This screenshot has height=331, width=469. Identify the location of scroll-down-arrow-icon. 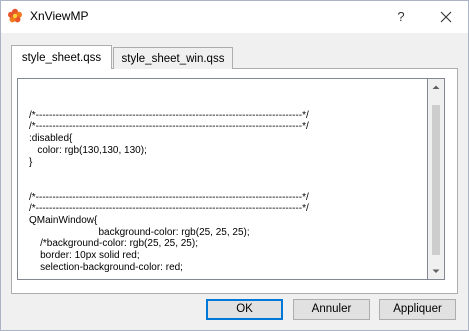
(436, 271).